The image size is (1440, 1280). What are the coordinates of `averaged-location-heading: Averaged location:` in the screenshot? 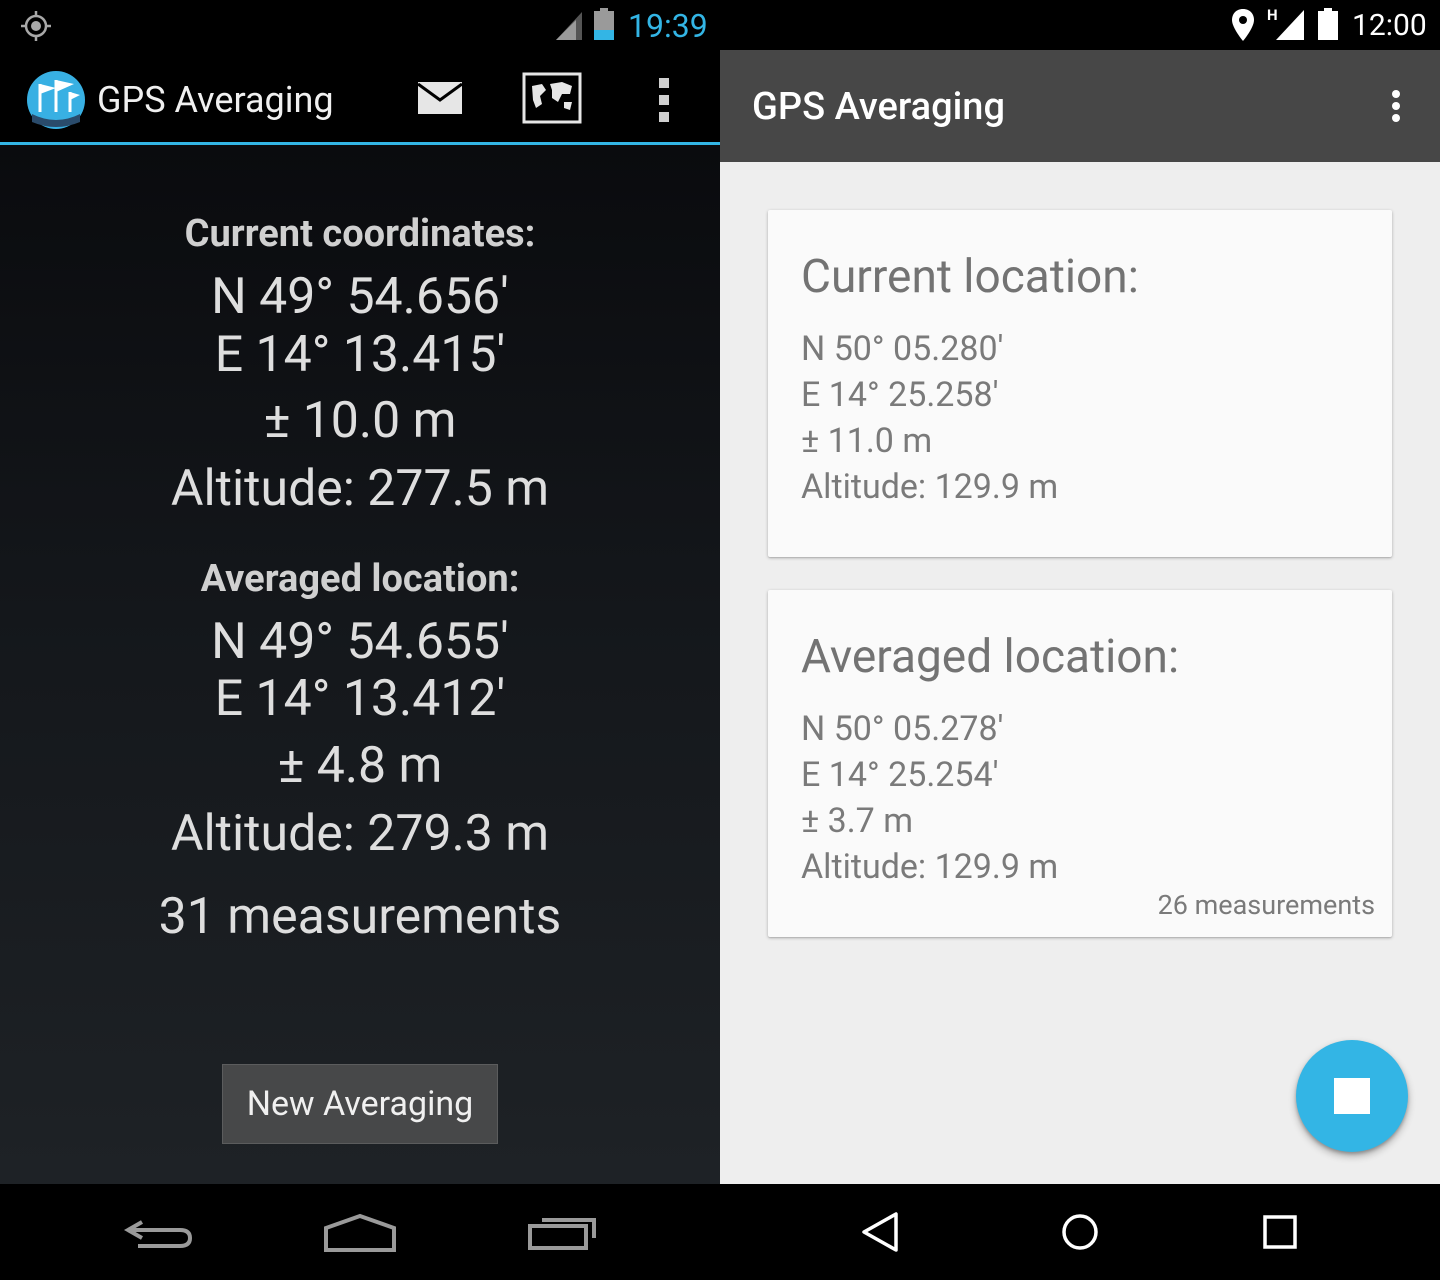 It's located at (360, 579).